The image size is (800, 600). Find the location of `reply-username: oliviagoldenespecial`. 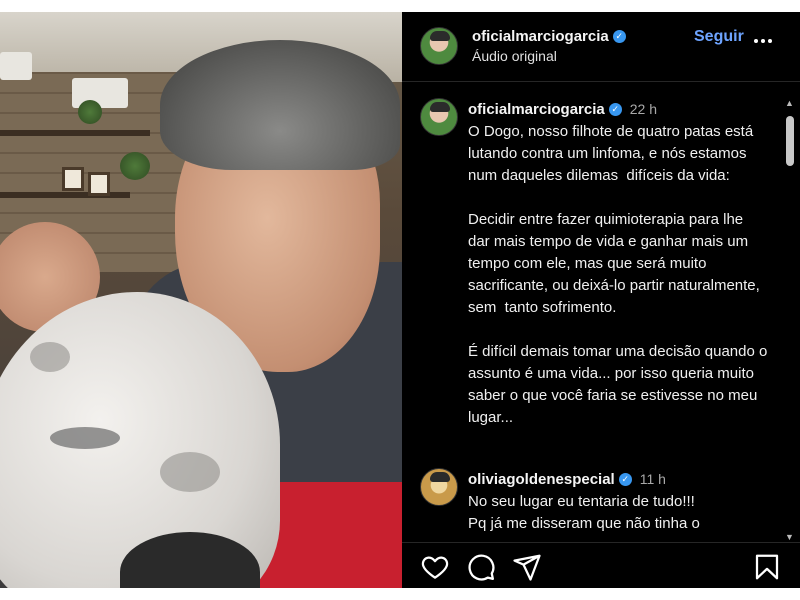

reply-username: oliviagoldenespecial is located at coordinates (541, 479).